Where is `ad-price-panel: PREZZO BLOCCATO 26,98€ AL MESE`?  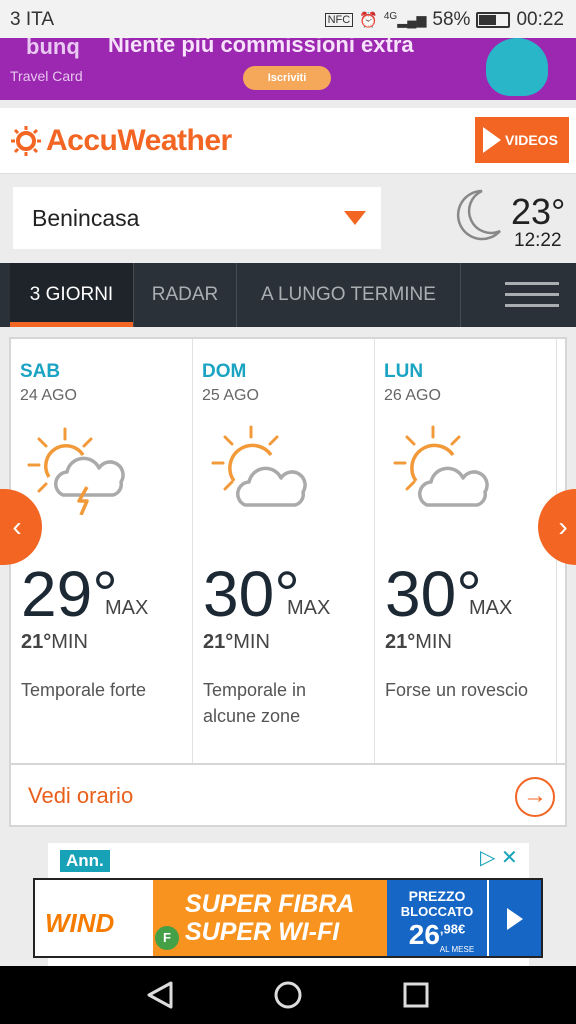
ad-price-panel: PREZZO BLOCCATO 26,98€ AL MESE is located at coordinates (437, 918).